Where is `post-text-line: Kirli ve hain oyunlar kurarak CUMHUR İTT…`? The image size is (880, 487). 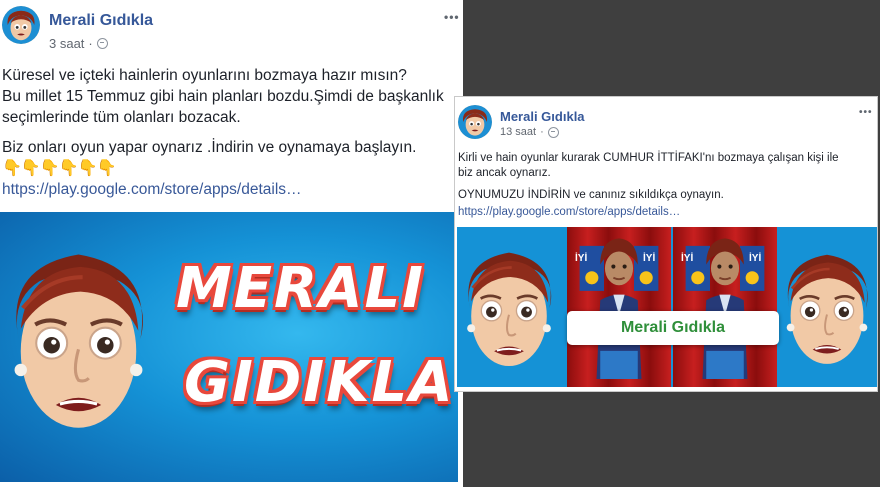
post-text-line: Kirli ve hain oyunlar kurarak CUMHUR İTT… is located at coordinates (648, 158).